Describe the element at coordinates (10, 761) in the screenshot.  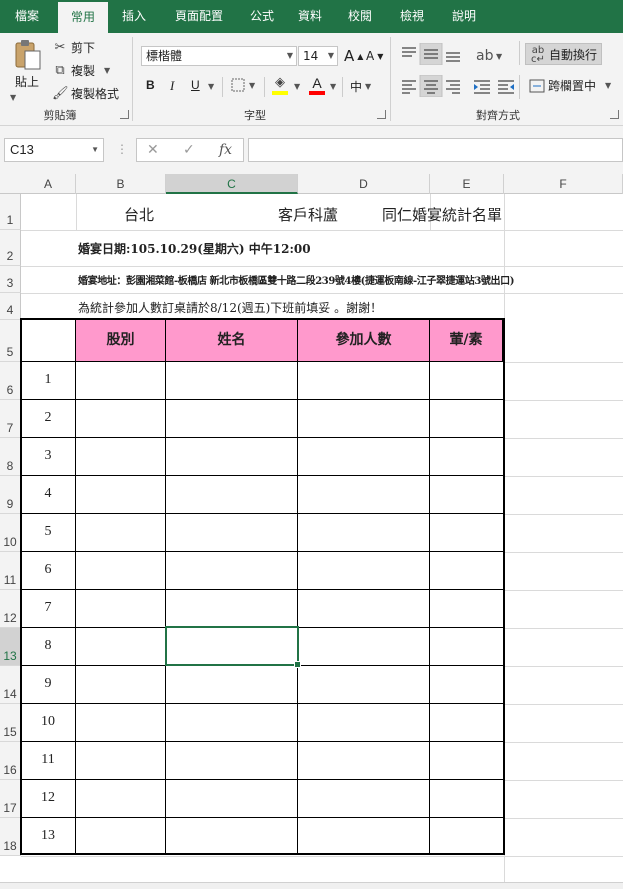
I see `row-header-16: 16` at that location.